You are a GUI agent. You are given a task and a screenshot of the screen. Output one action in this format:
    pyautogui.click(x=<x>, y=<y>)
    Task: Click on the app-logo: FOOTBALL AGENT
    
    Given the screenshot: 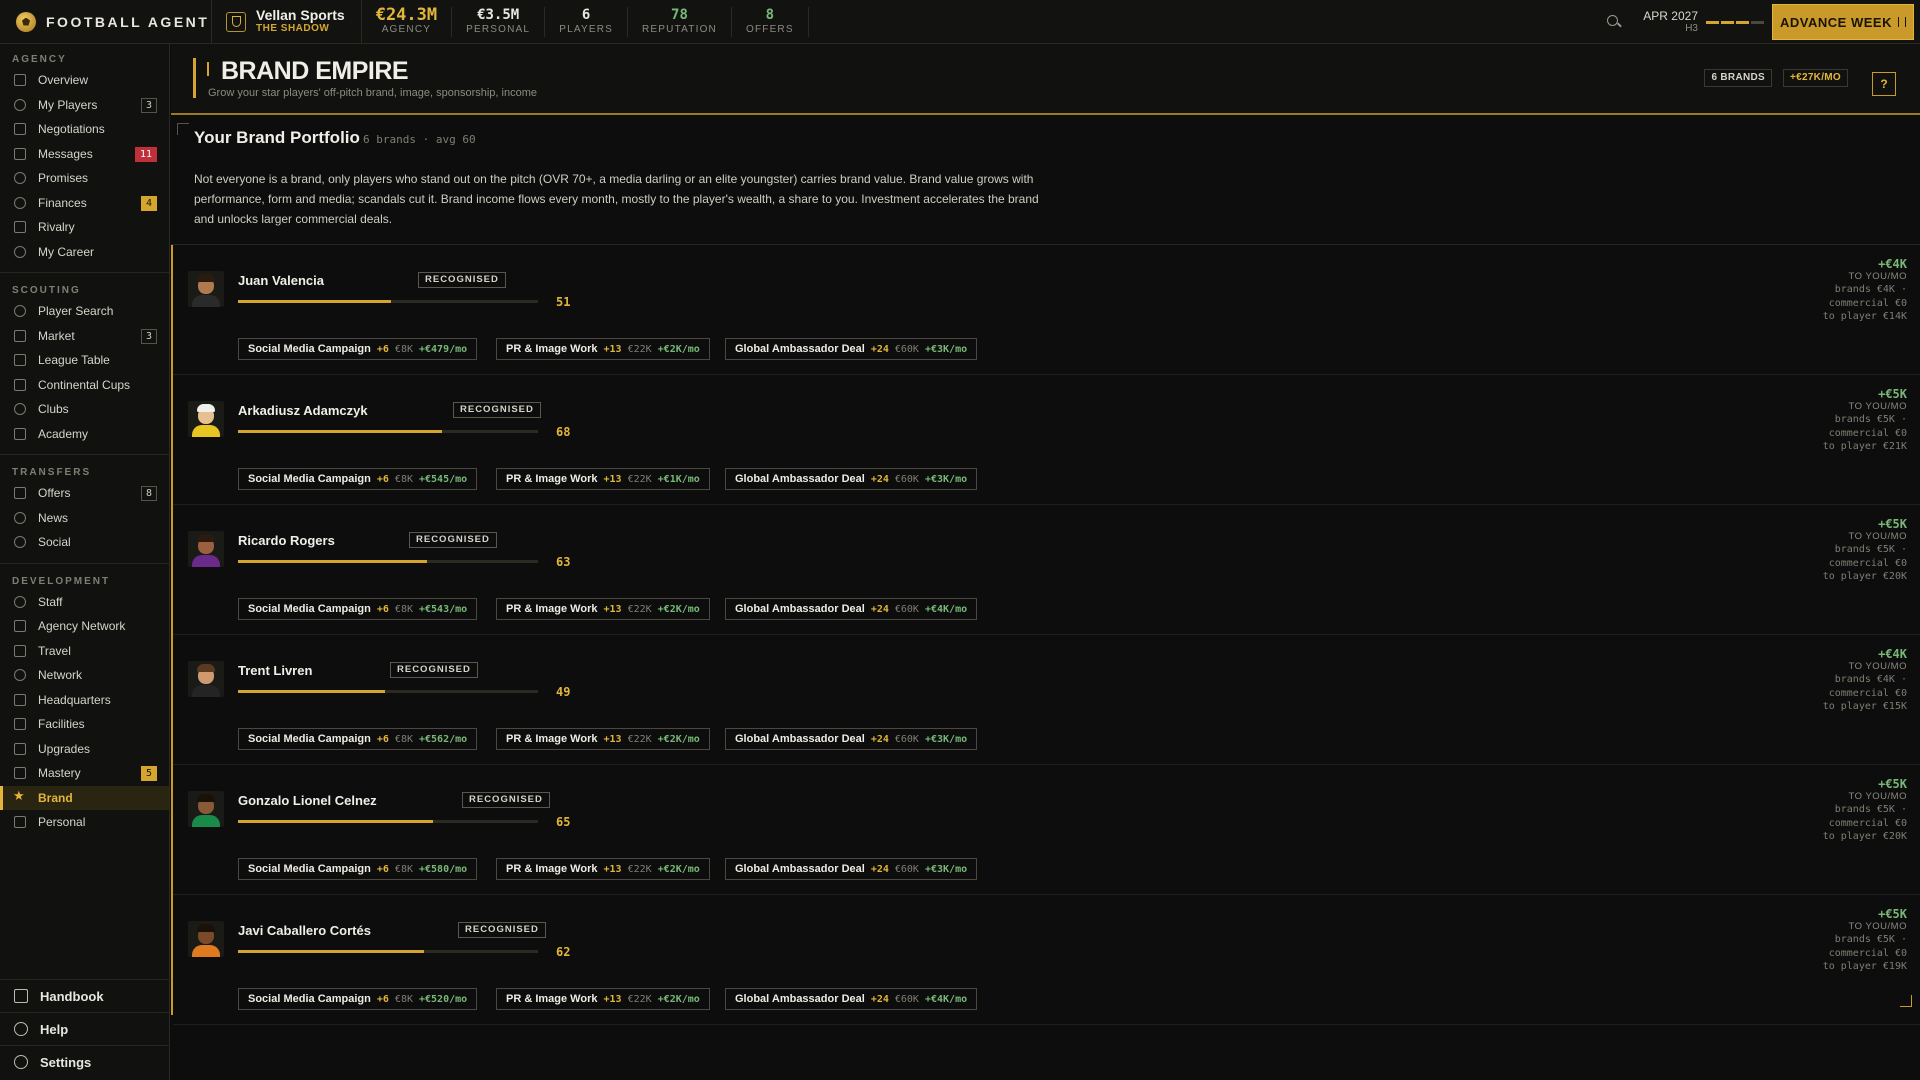 What is the action you would take?
    pyautogui.click(x=106, y=22)
    